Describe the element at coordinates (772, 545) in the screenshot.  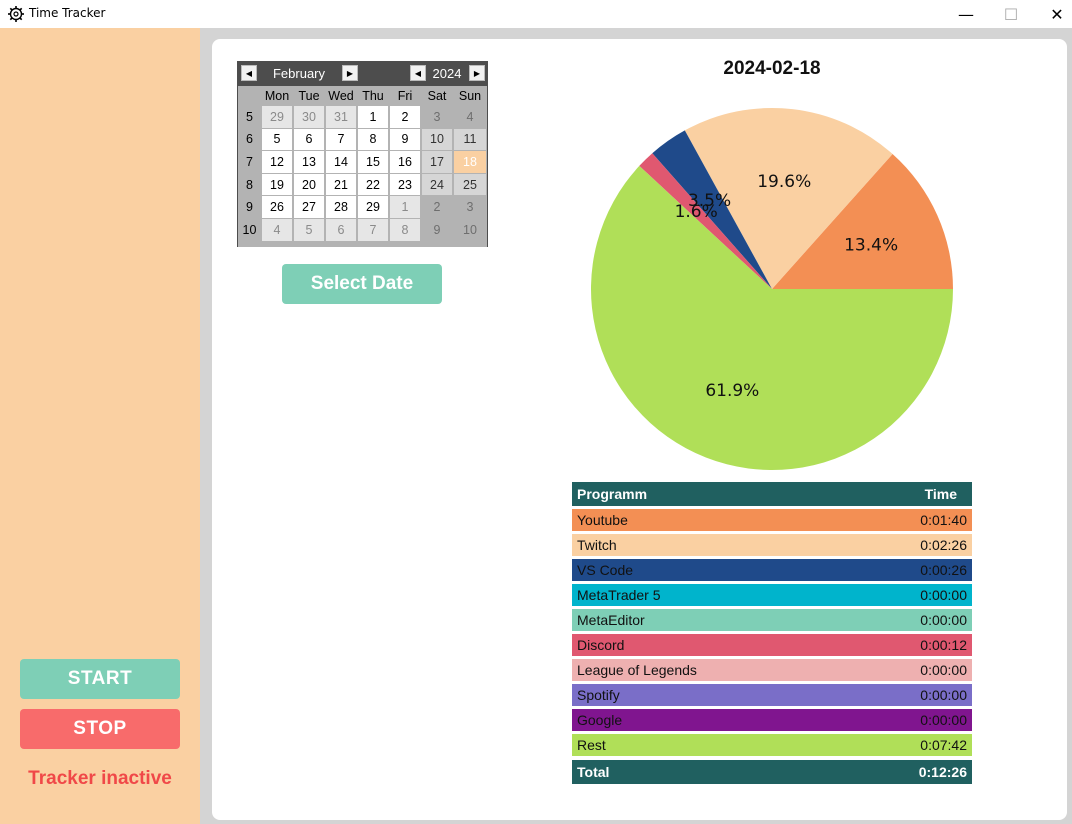
I see `table-row: Twitch 0:02:26` at that location.